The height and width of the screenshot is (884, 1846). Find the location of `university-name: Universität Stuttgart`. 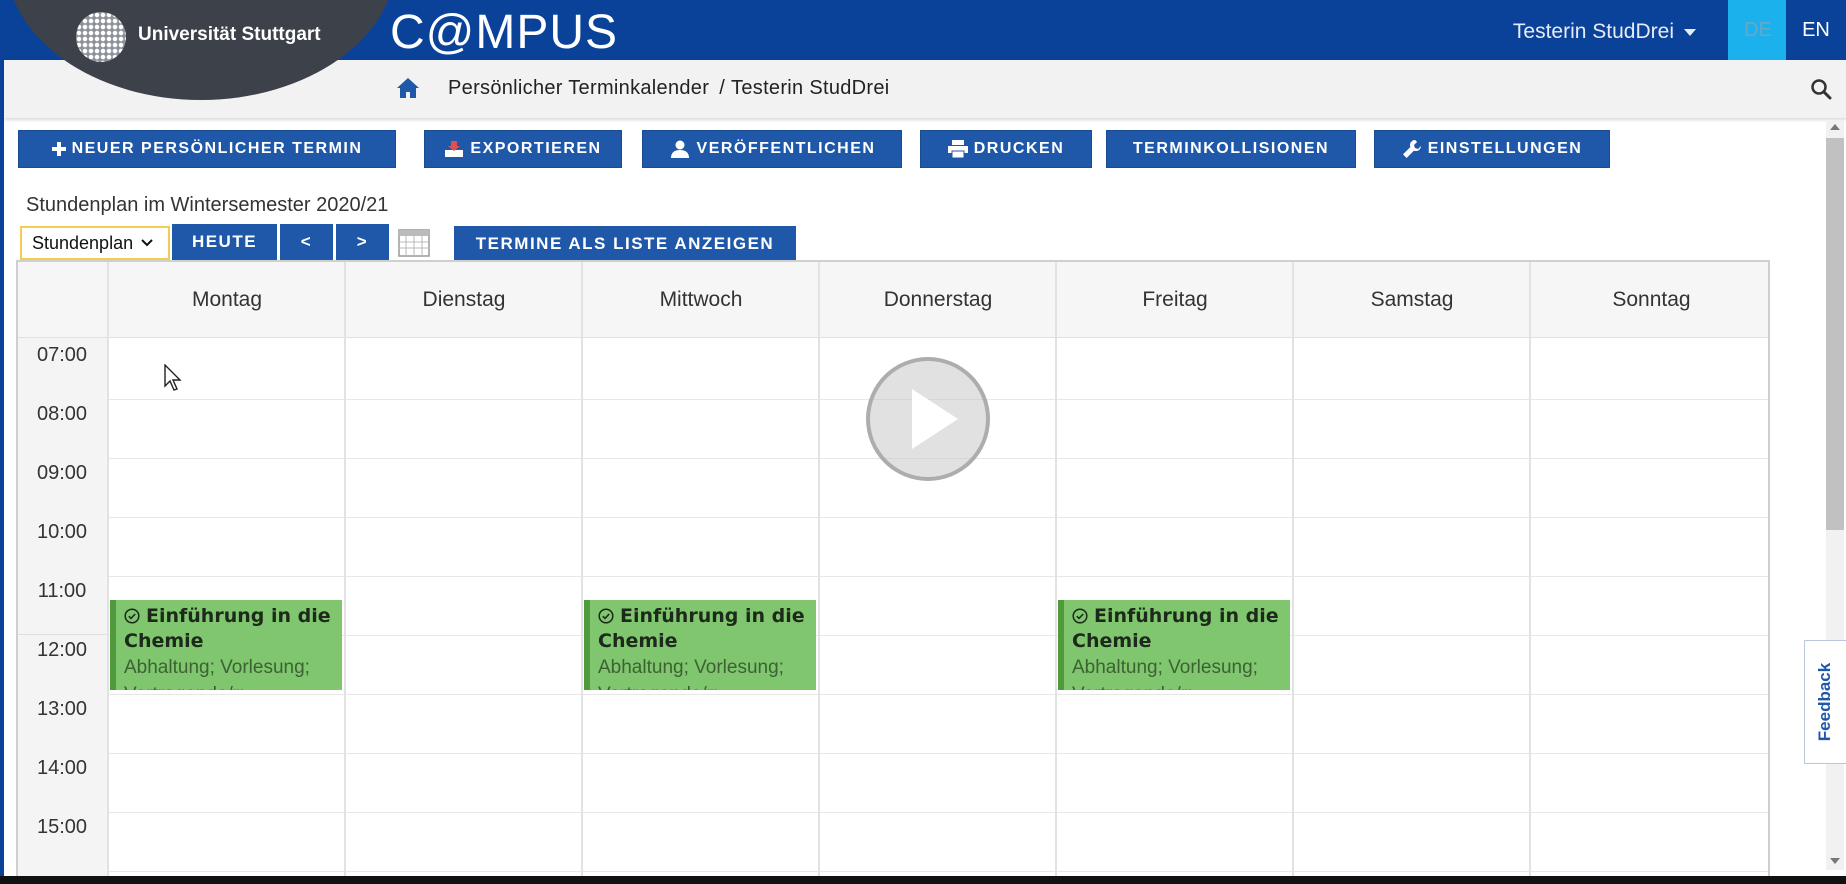

university-name: Universität Stuttgart is located at coordinates (229, 35).